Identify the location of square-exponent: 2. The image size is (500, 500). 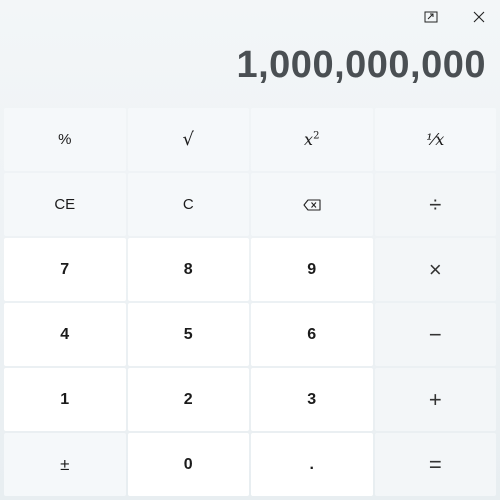
(316, 136).